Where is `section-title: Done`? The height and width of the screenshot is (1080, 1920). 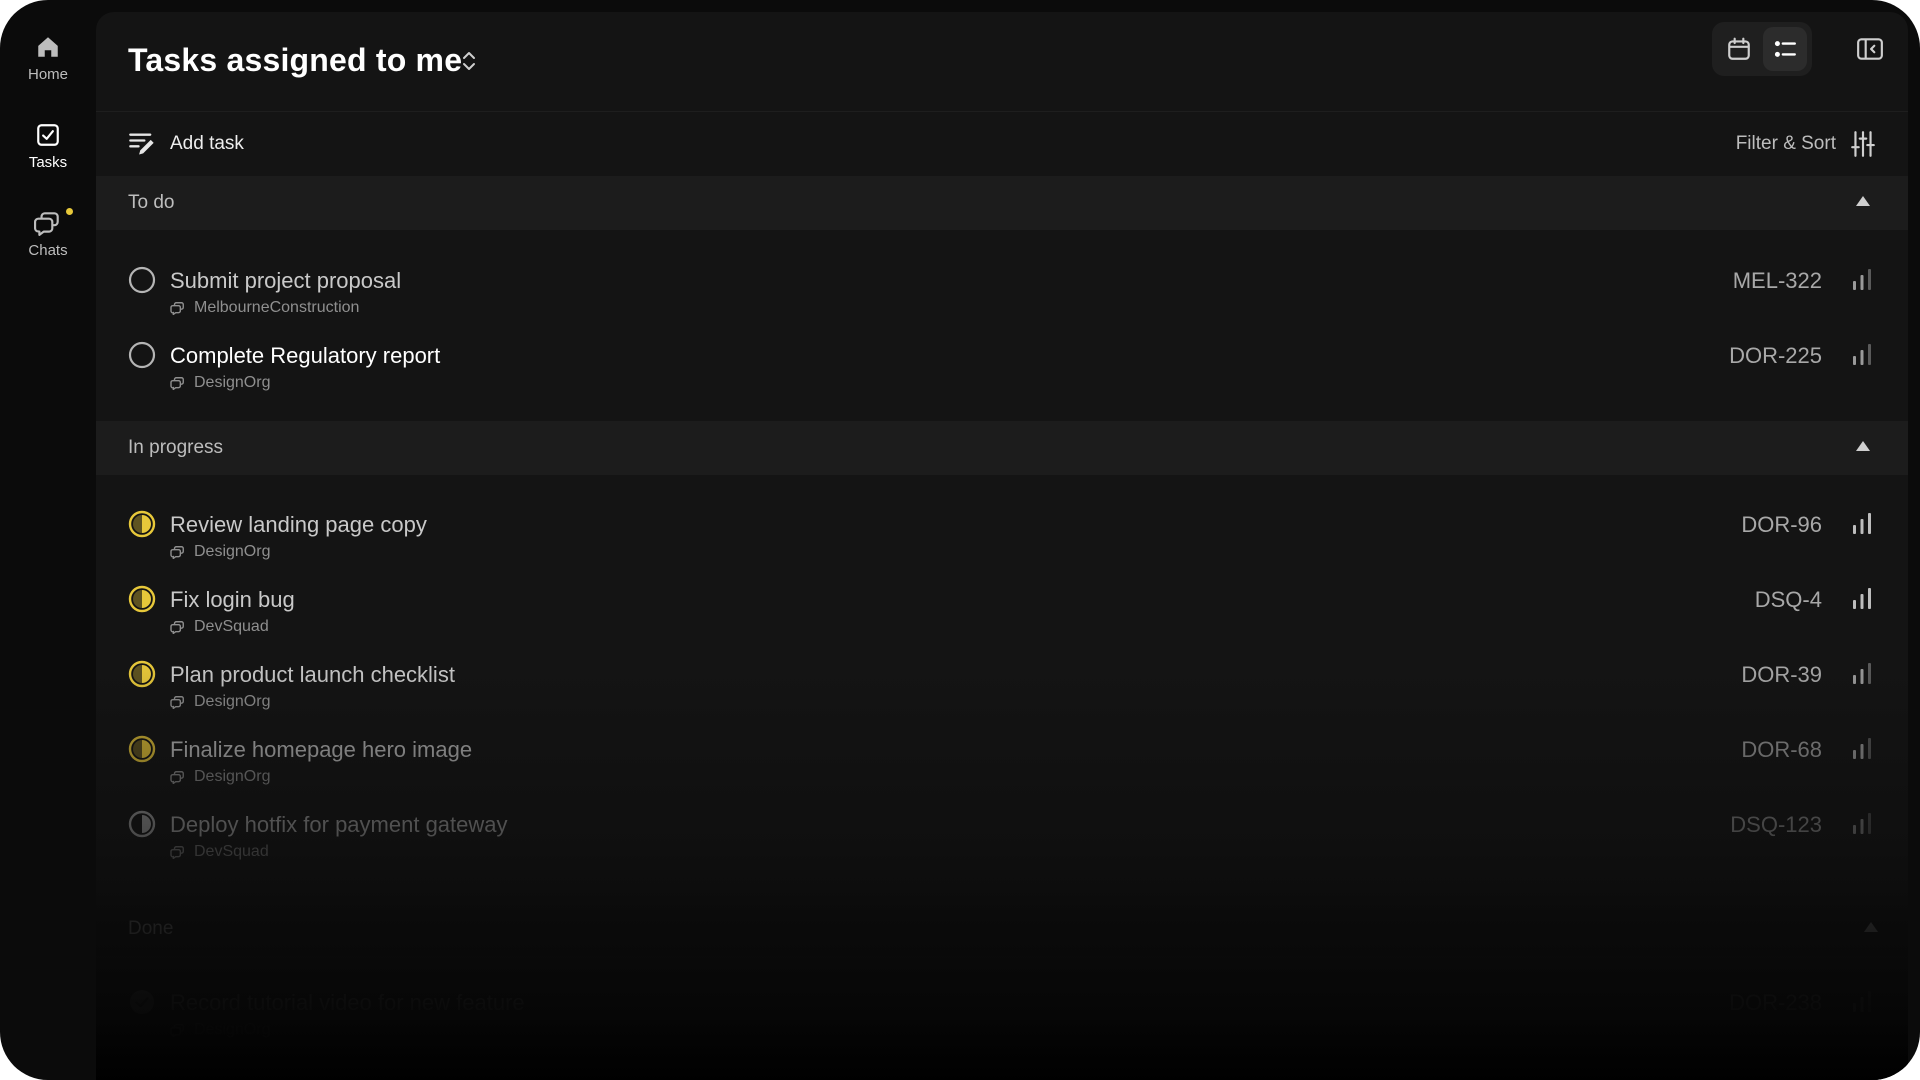 section-title: Done is located at coordinates (151, 928).